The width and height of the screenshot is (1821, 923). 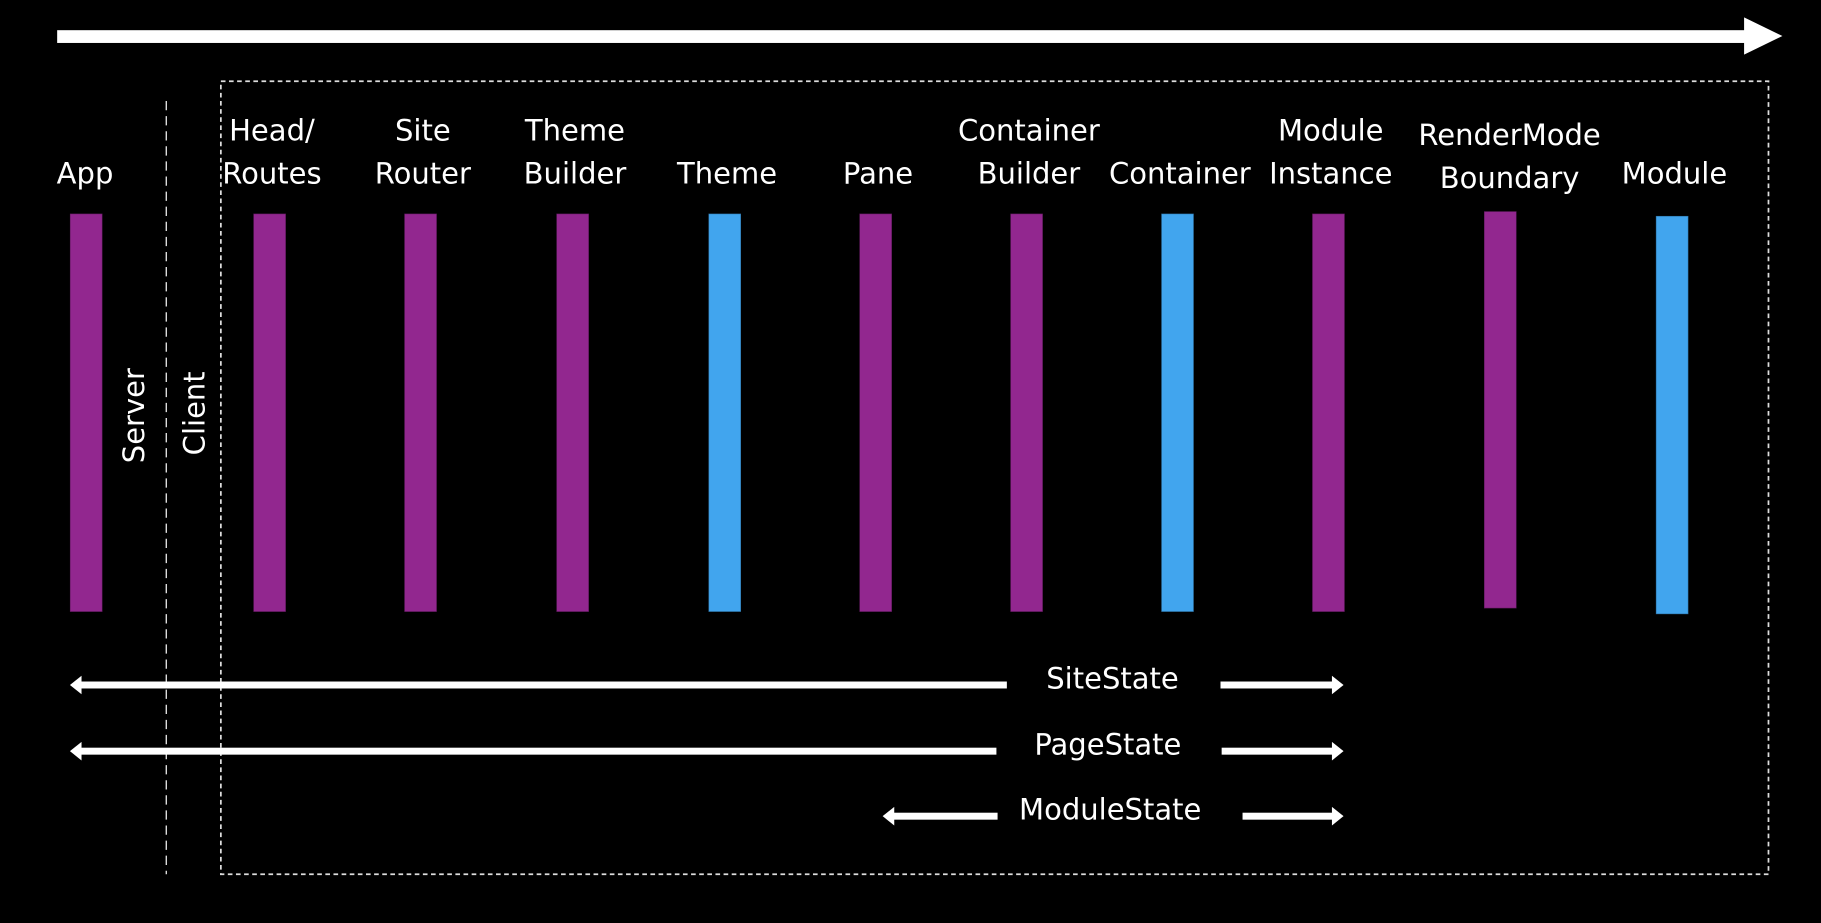 What do you see at coordinates (1112, 678) in the screenshot?
I see `state-label: SiteState` at bounding box center [1112, 678].